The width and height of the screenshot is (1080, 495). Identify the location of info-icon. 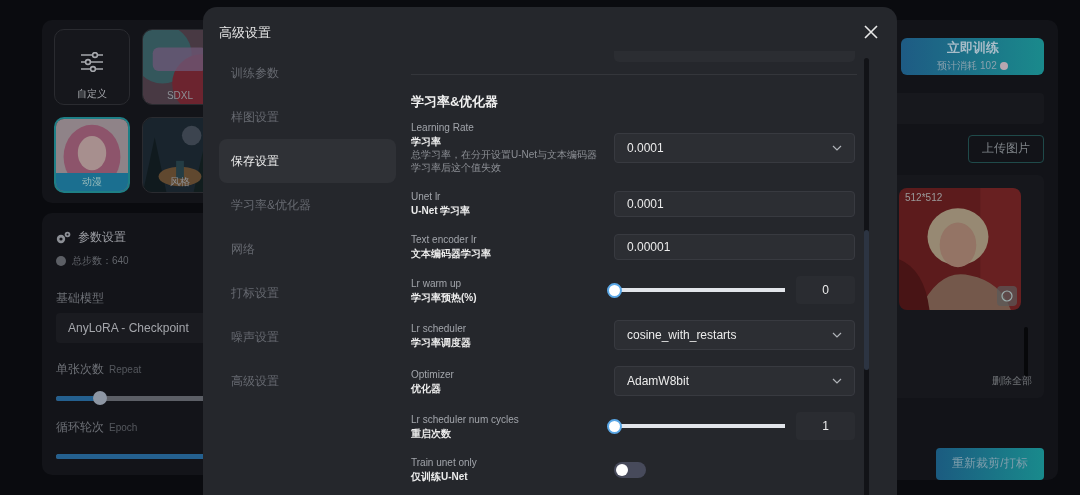
(61, 261).